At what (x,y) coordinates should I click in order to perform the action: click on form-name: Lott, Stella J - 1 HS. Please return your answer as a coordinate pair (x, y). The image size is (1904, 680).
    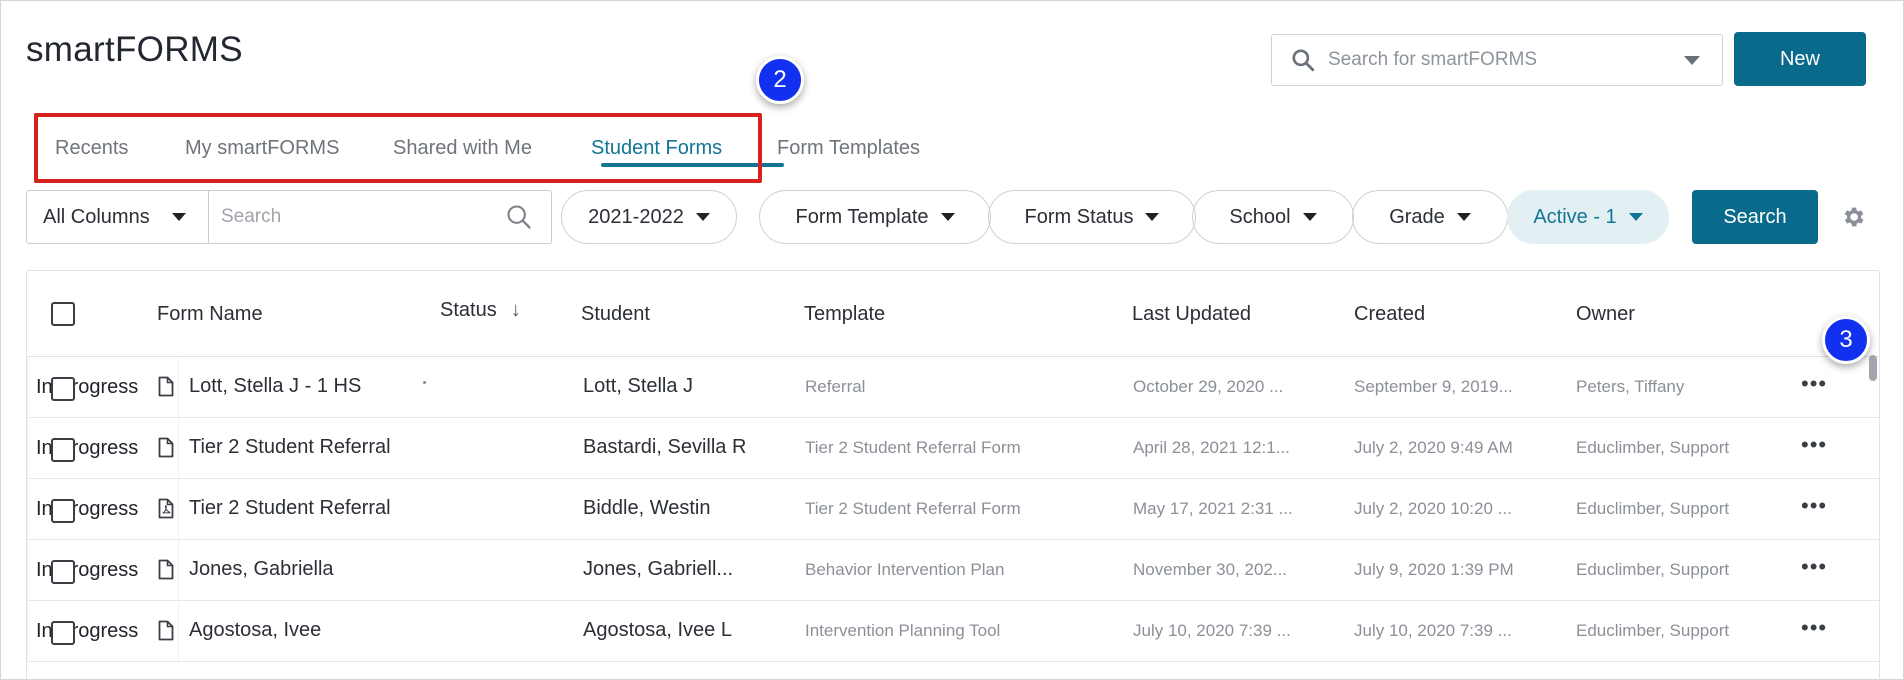
    Looking at the image, I should click on (275, 386).